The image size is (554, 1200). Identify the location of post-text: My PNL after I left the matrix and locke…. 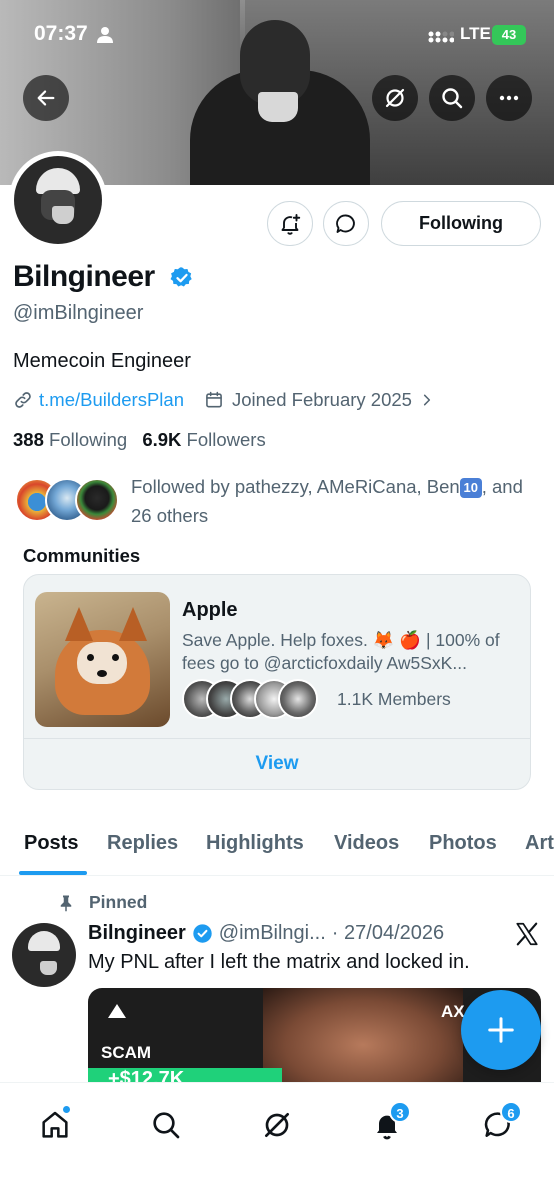
(279, 962).